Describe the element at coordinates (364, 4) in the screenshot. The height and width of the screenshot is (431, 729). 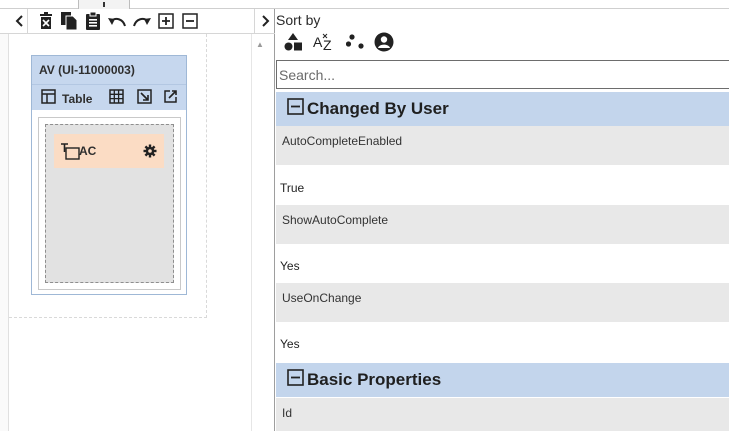
I see `top-strip` at that location.